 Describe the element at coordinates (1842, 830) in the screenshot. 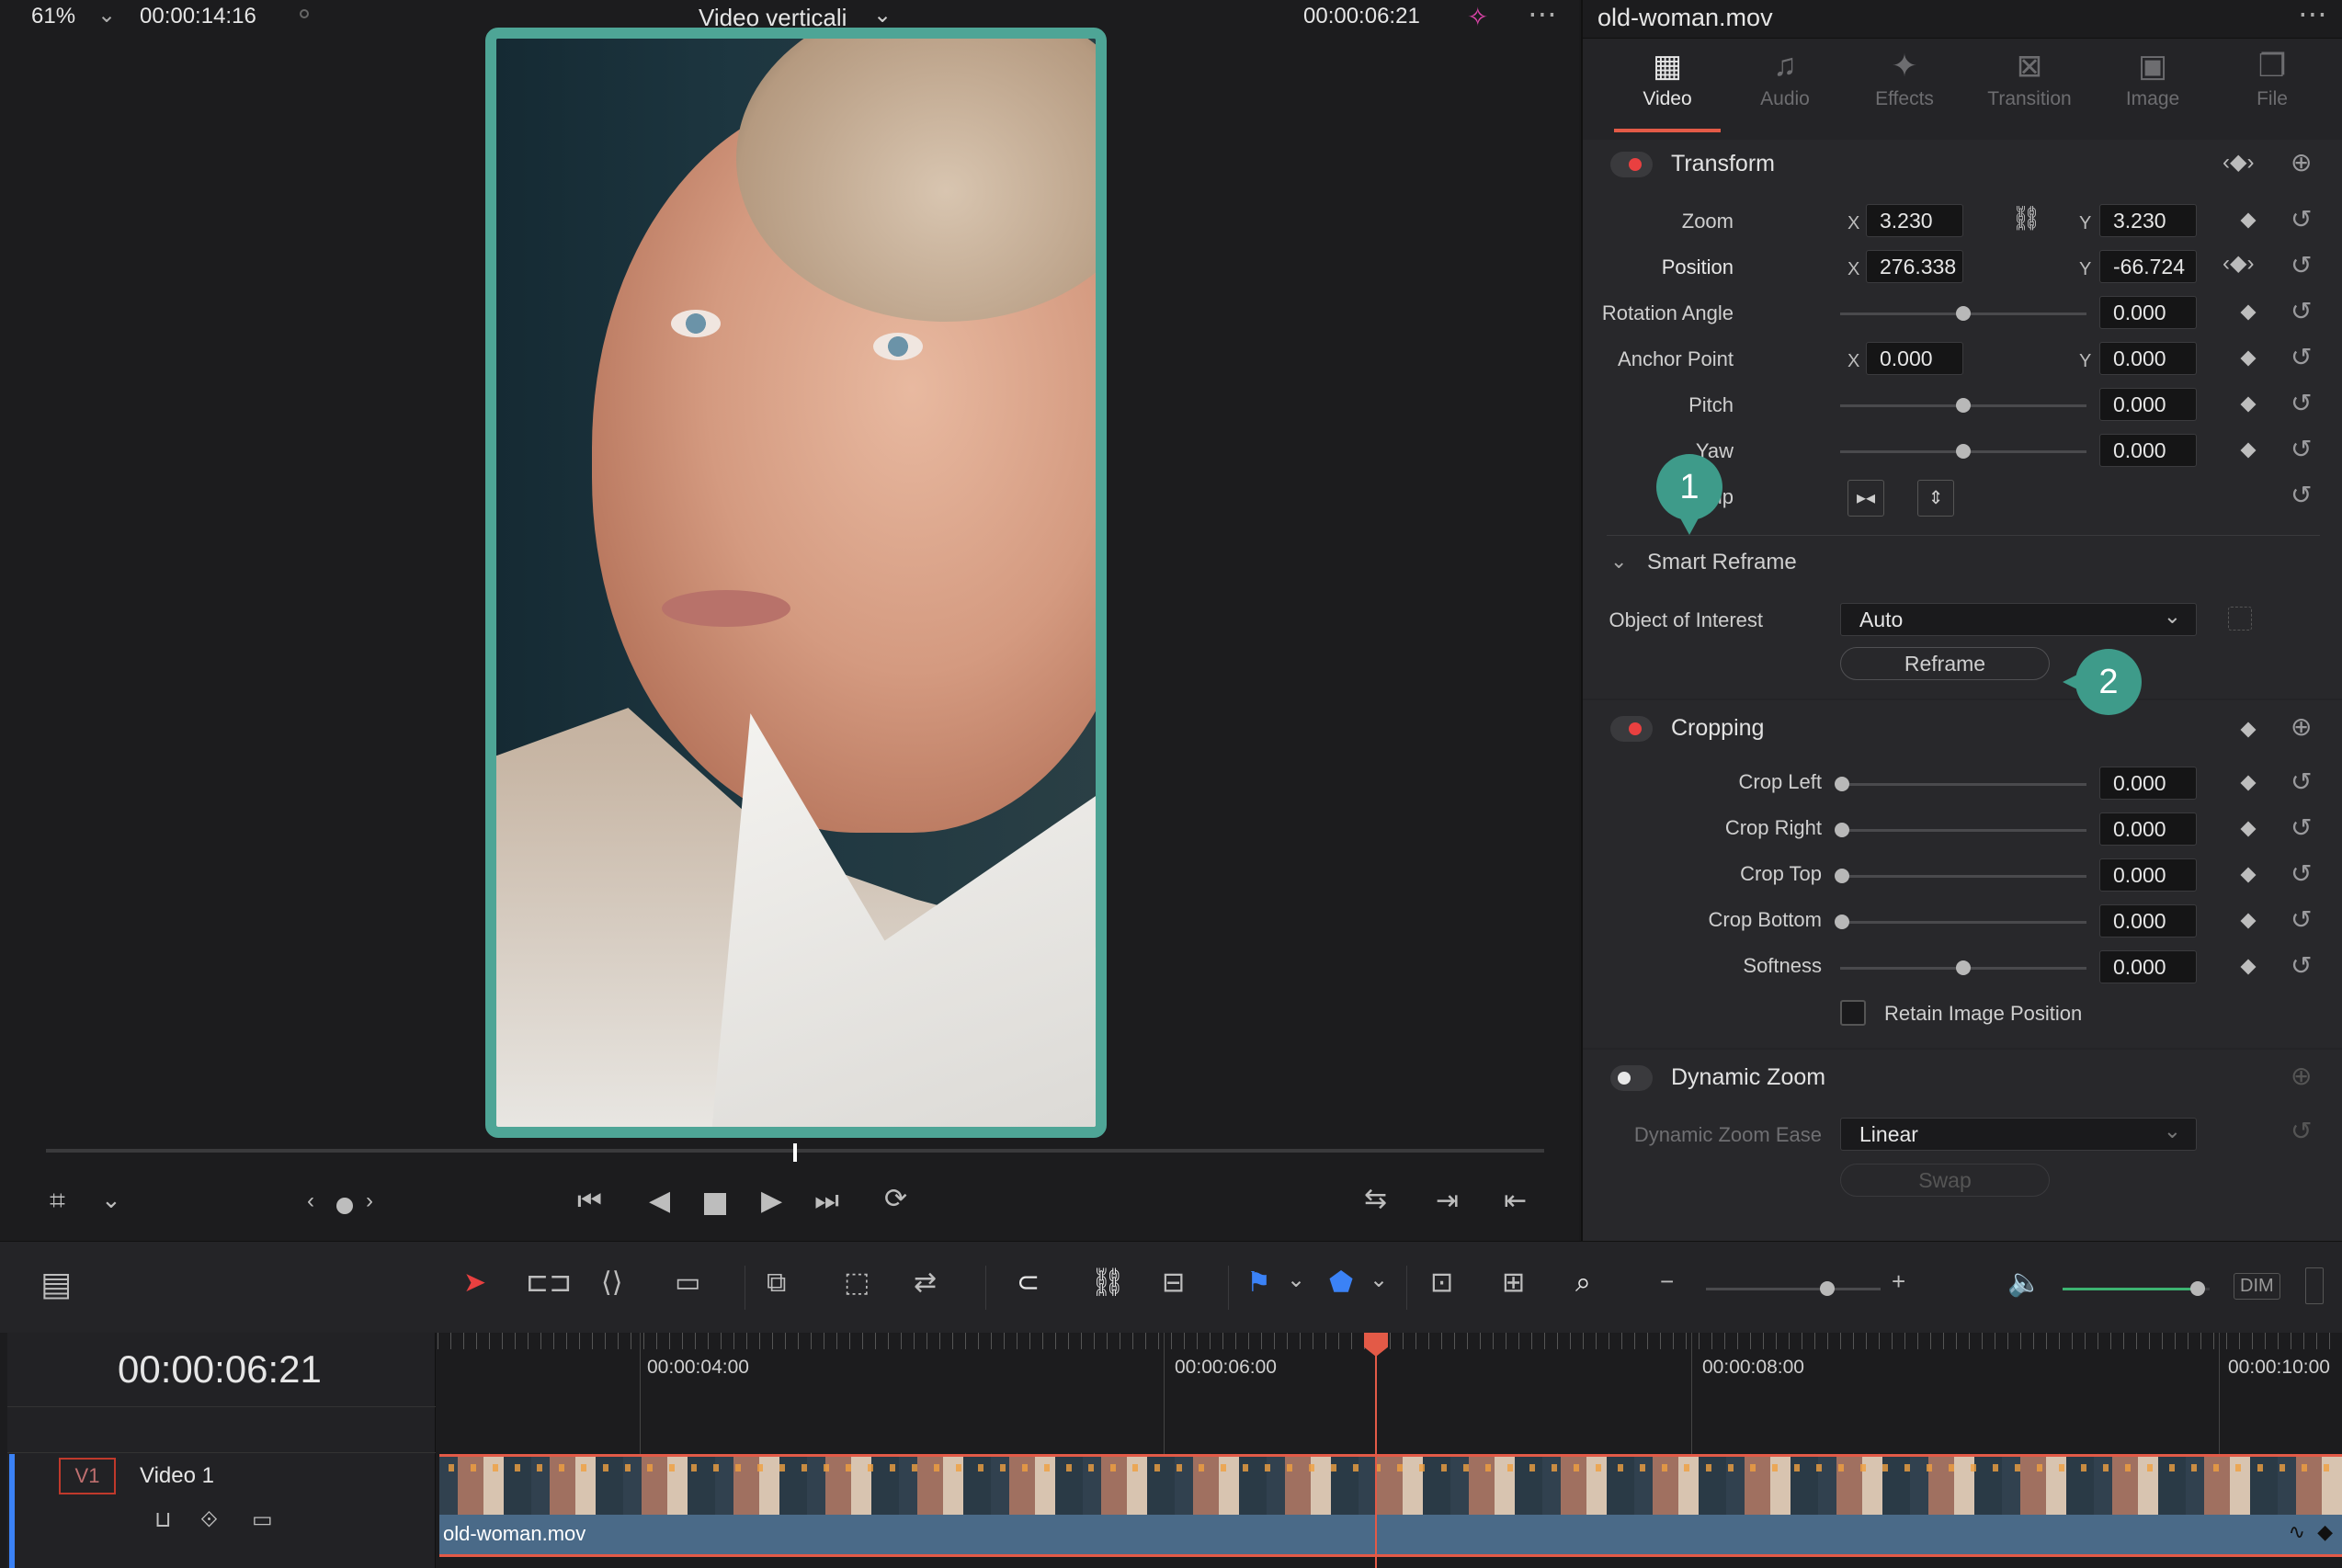

I see `crop-right-knob` at that location.